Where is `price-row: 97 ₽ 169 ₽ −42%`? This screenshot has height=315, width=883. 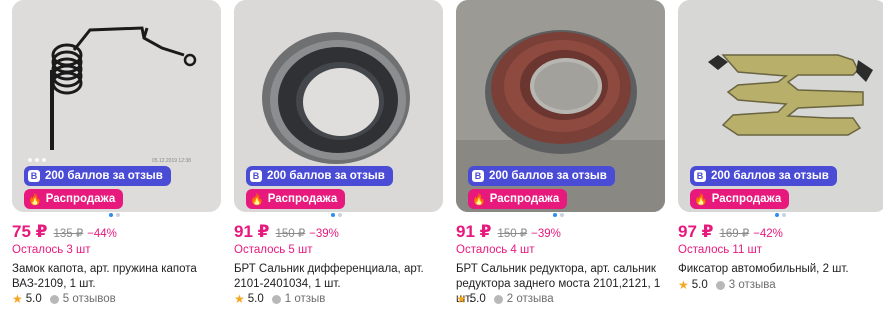
price-row: 97 ₽ 169 ₽ −42% is located at coordinates (730, 232).